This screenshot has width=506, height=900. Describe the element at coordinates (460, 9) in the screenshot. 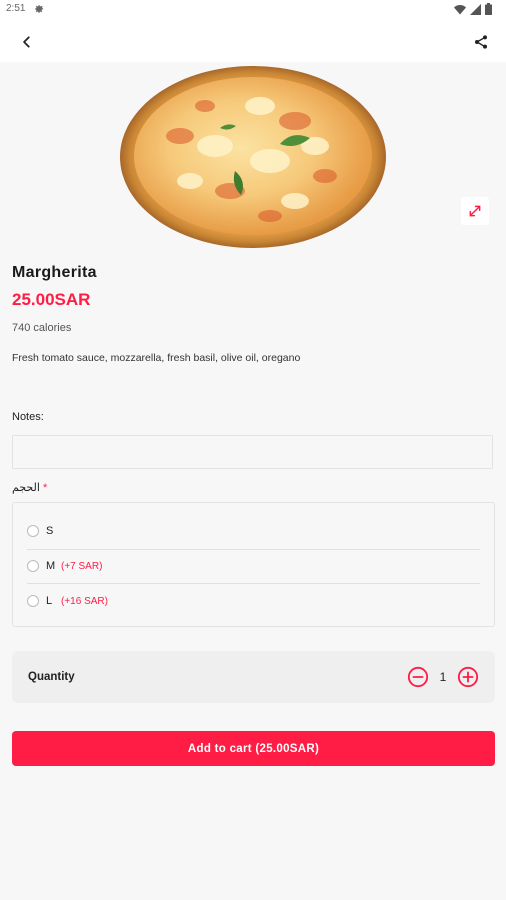

I see `wifi-icon` at that location.